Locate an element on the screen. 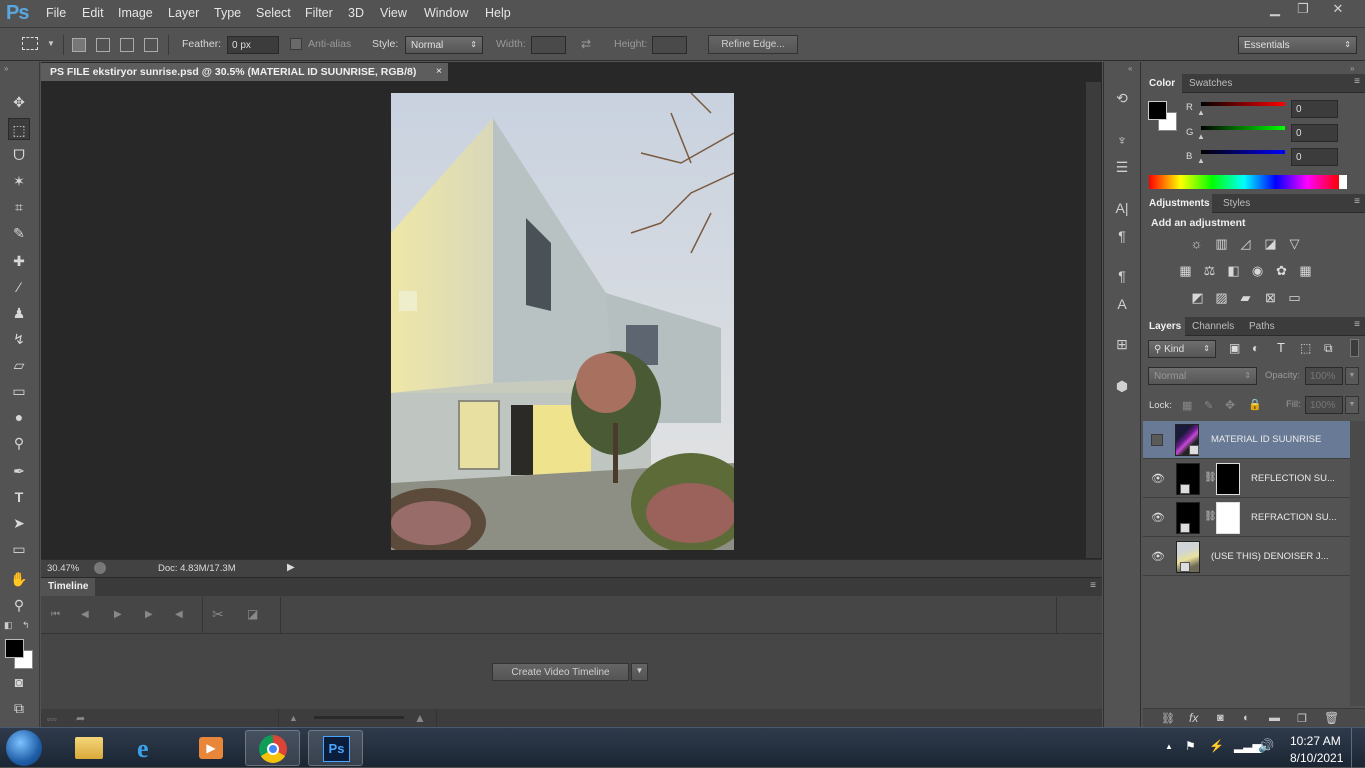  close-document-icon: × is located at coordinates (439, 71).